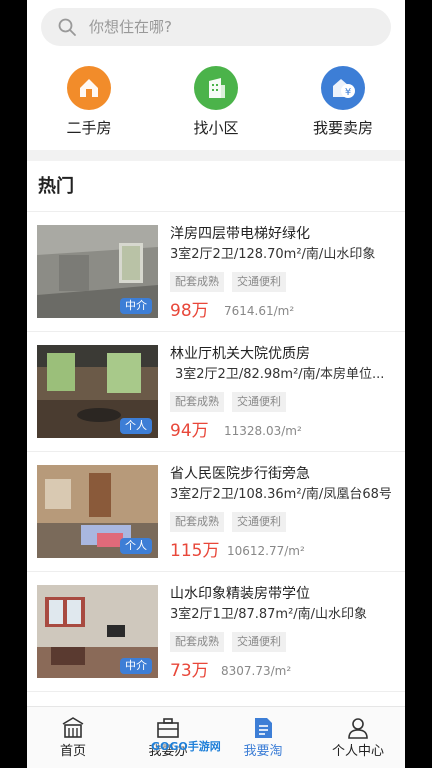  Describe the element at coordinates (269, 614) in the screenshot. I see `listing-desc: 3室2厅1卫/87.87m²/南/山水印象` at that location.